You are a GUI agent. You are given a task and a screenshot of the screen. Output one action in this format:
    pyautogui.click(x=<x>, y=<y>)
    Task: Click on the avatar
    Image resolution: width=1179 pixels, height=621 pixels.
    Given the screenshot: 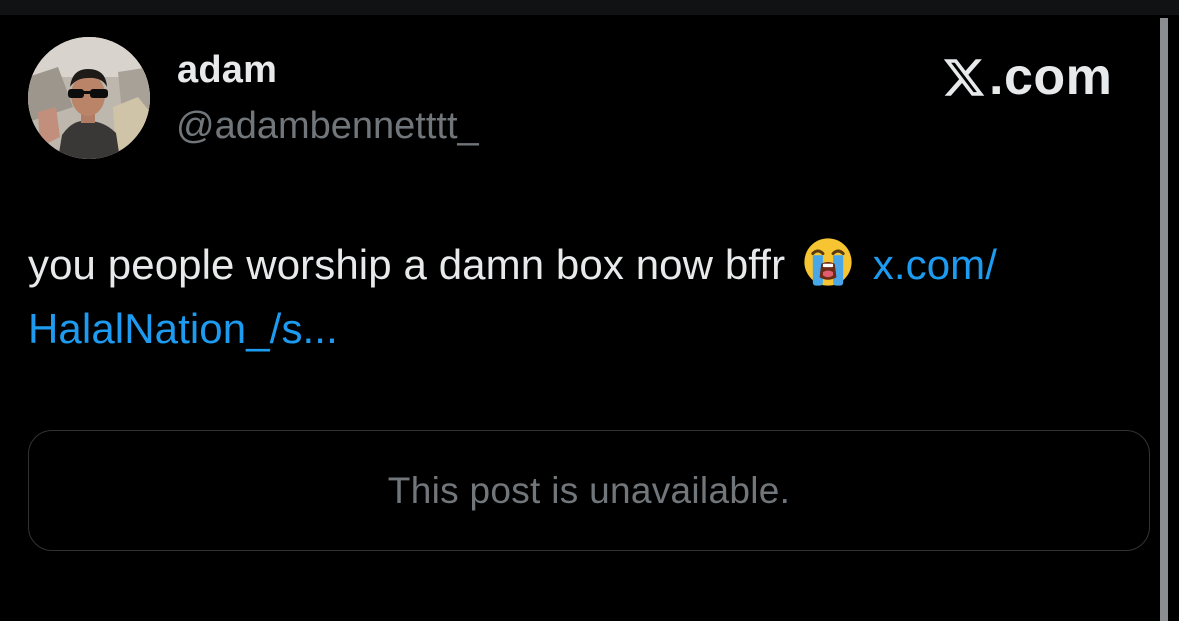 What is the action you would take?
    pyautogui.click(x=89, y=98)
    